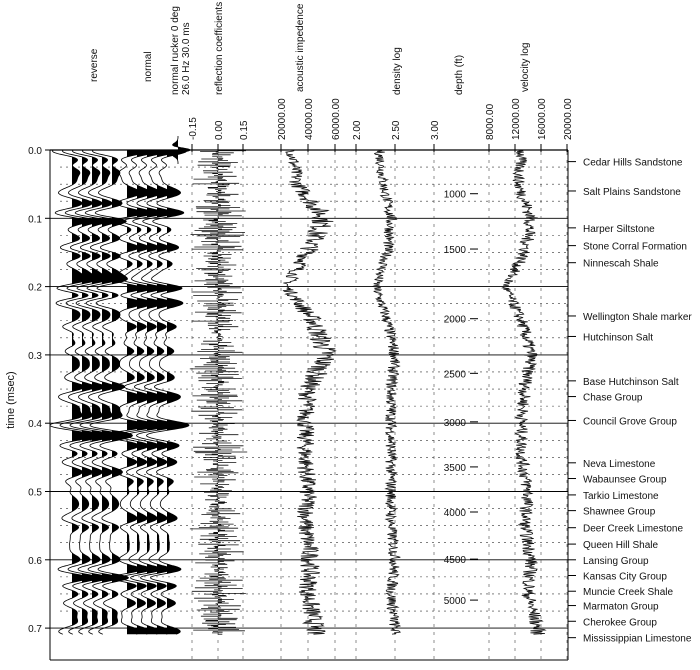 This screenshot has height=670, width=700. I want to click on formation-label: Hutchinson Salt, so click(618, 337).